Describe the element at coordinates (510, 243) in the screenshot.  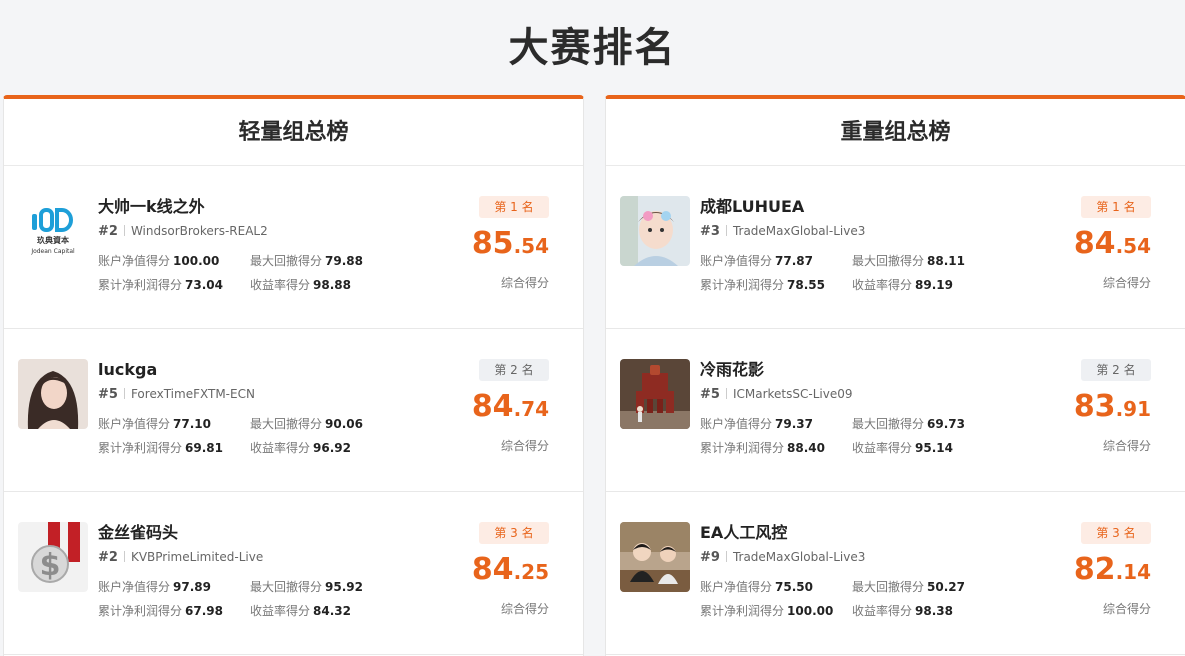
I see `composite-score: 85.54` at that location.